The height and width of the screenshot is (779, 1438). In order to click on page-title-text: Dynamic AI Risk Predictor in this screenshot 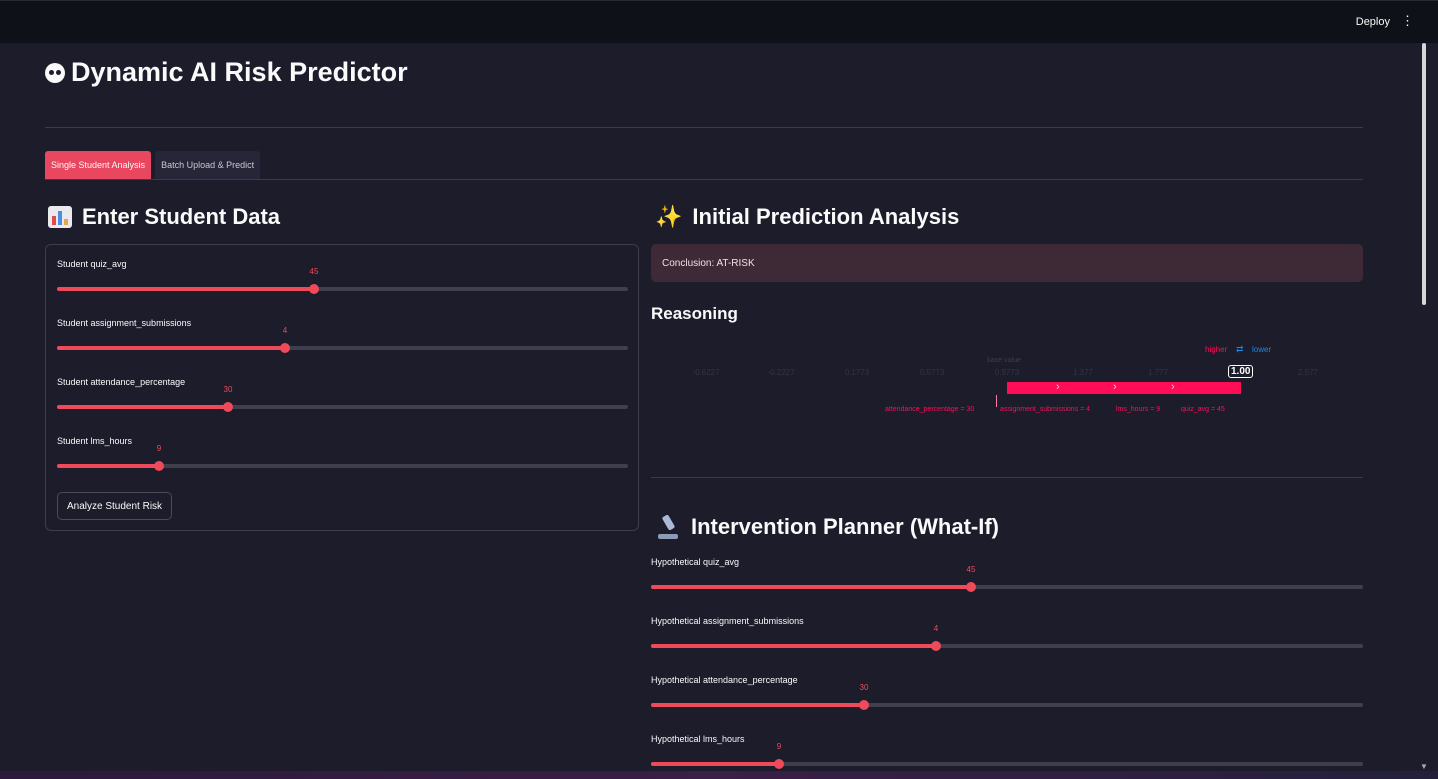, I will do `click(239, 72)`.